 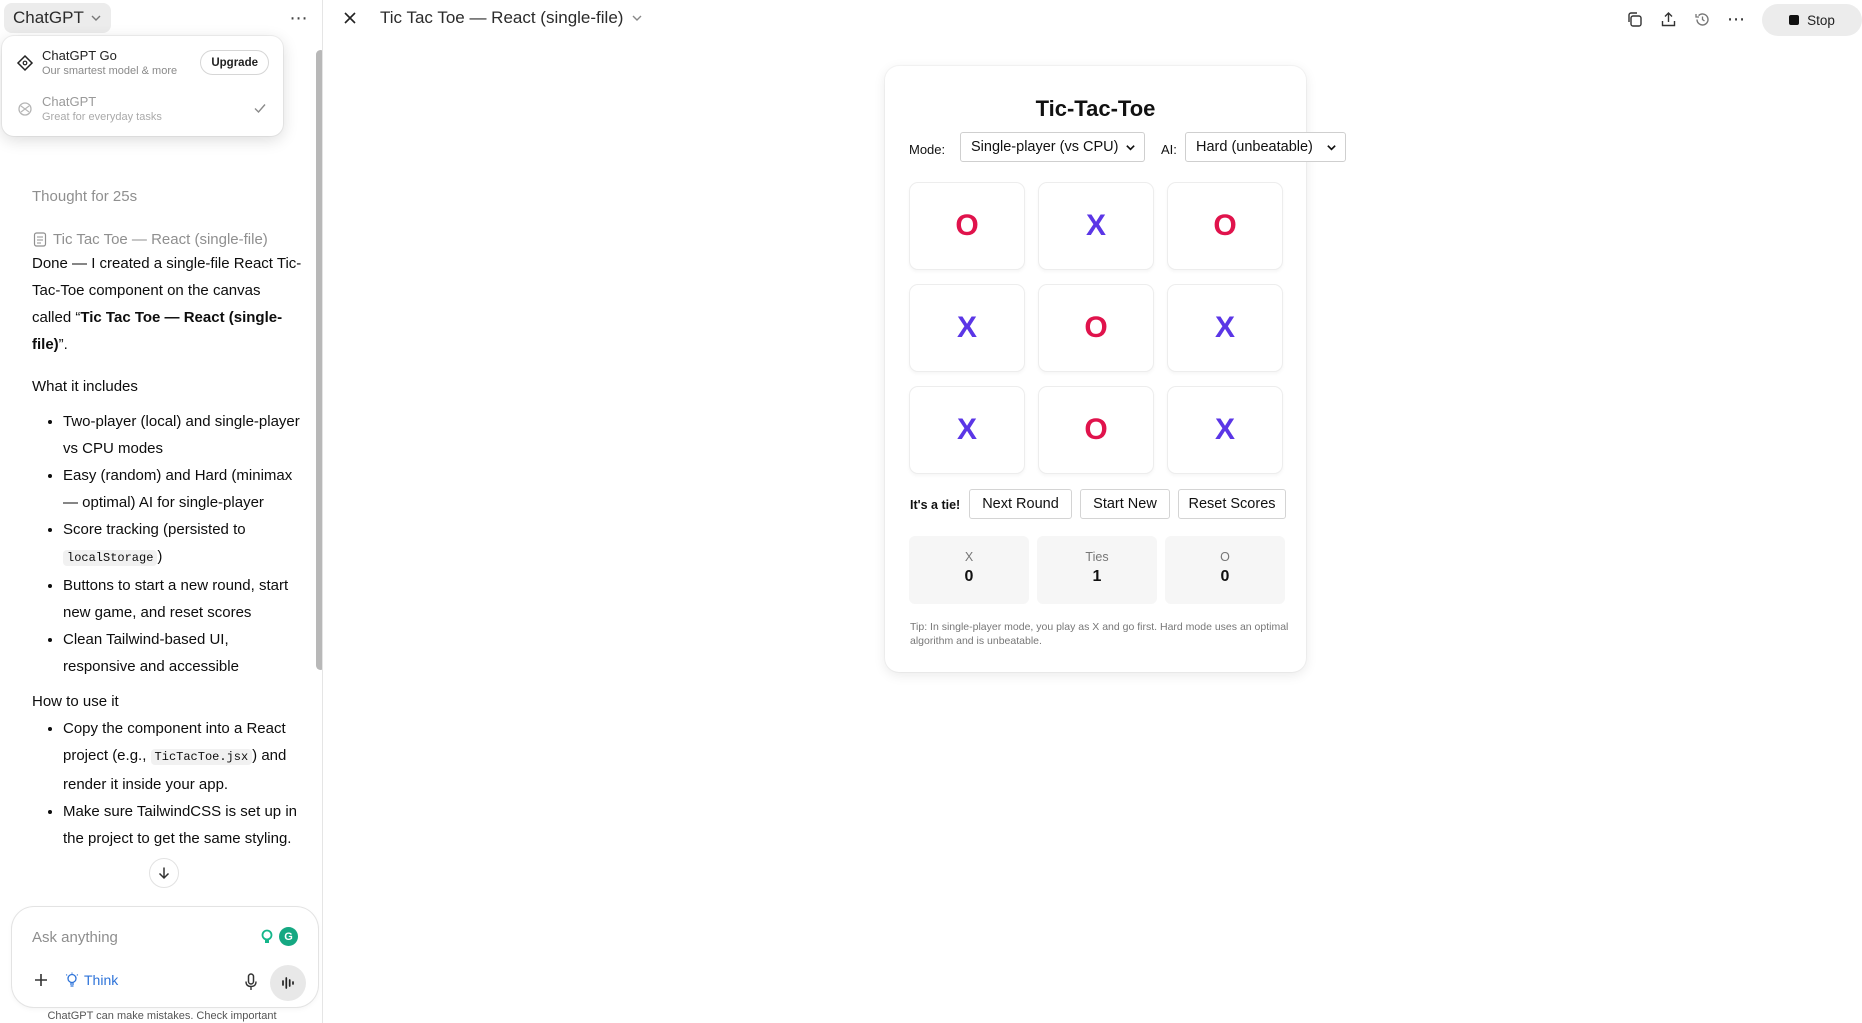 I want to click on voice-waveform-icon, so click(x=288, y=983).